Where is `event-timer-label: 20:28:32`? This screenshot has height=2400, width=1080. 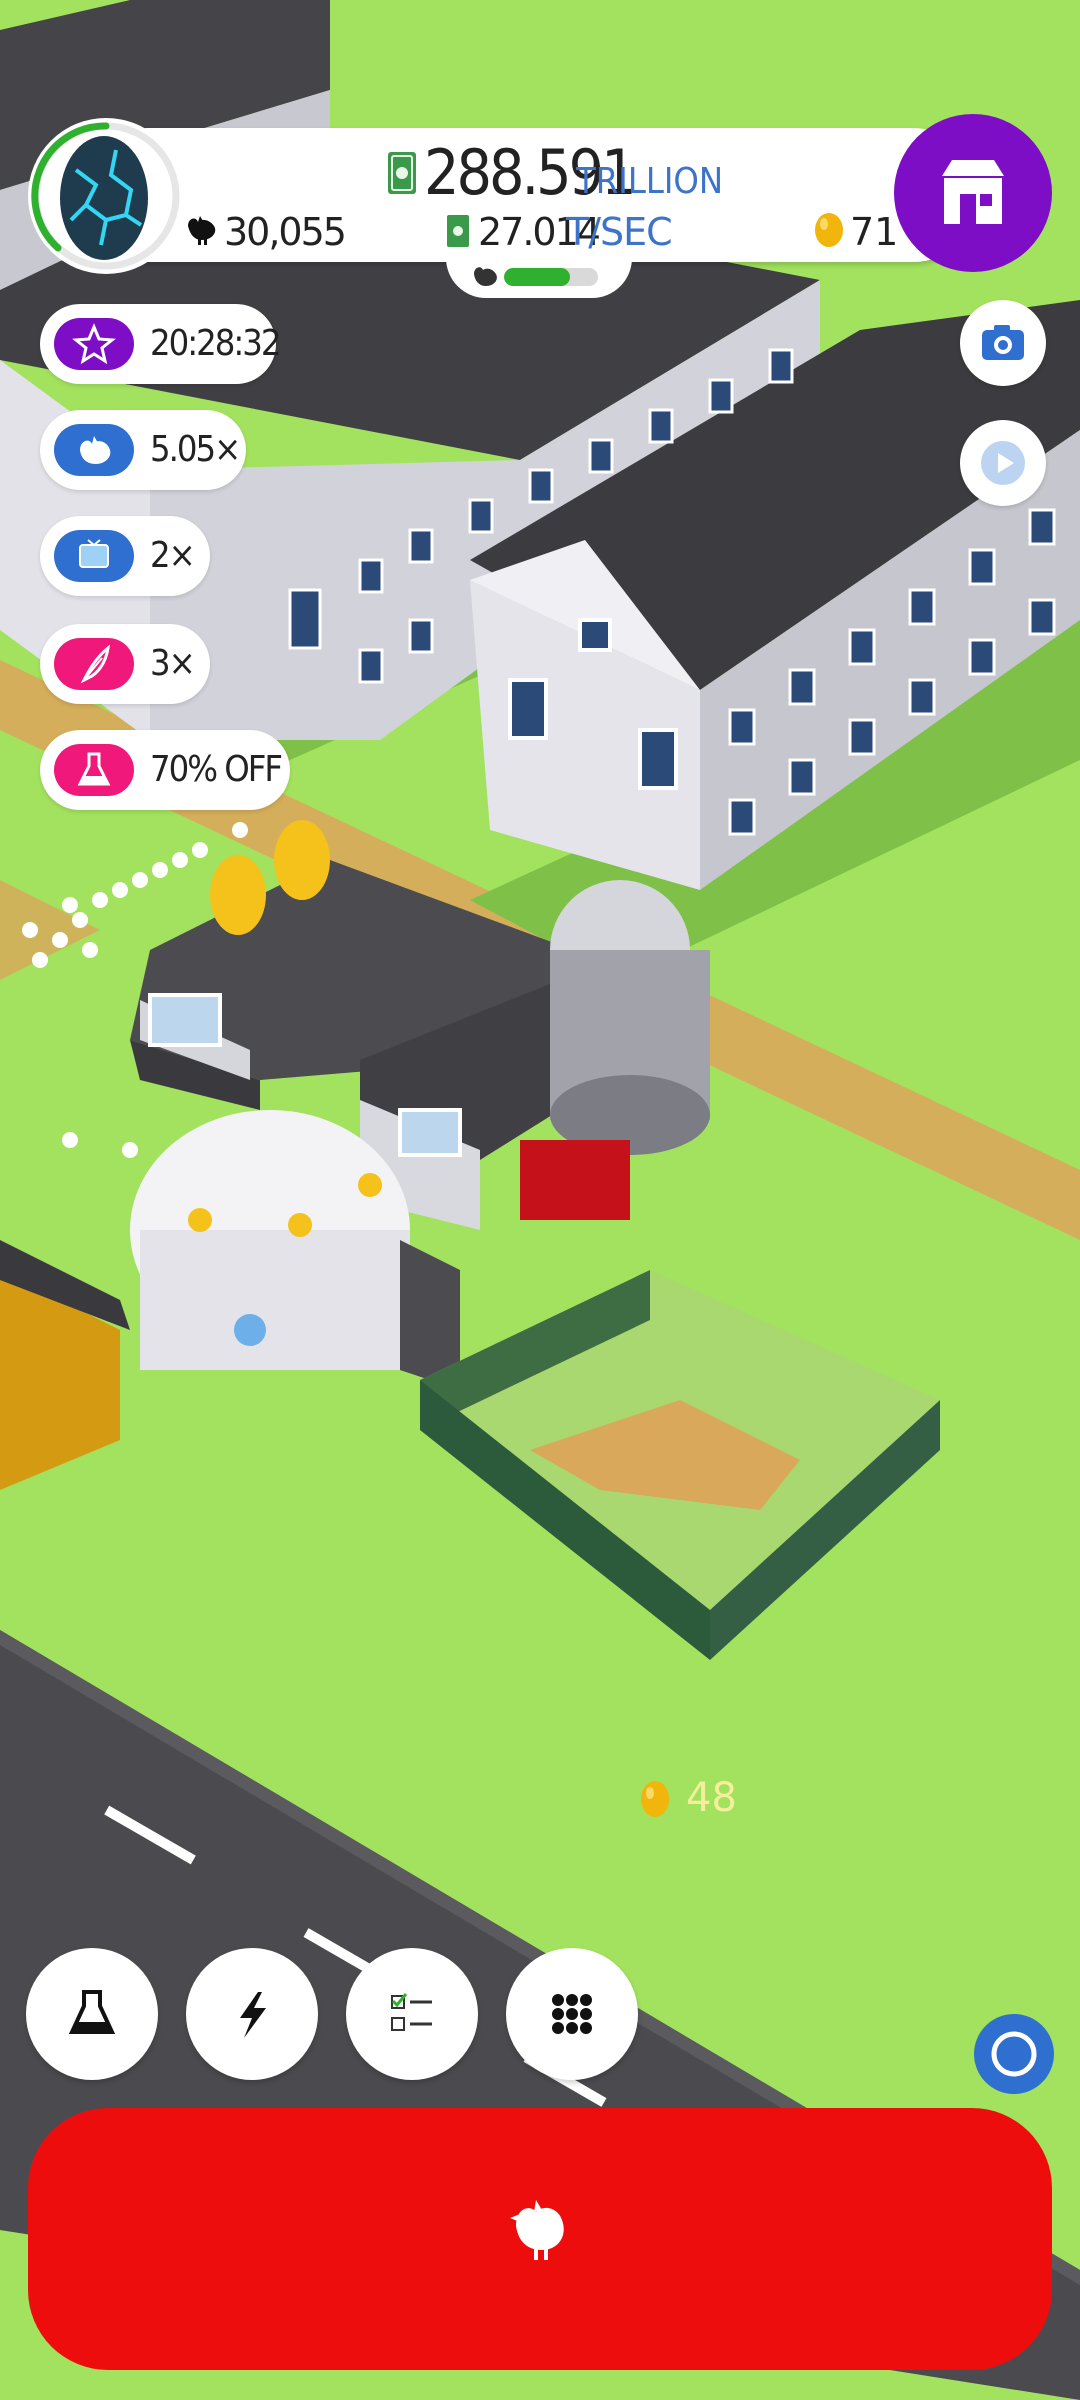 event-timer-label: 20:28:32 is located at coordinates (215, 343).